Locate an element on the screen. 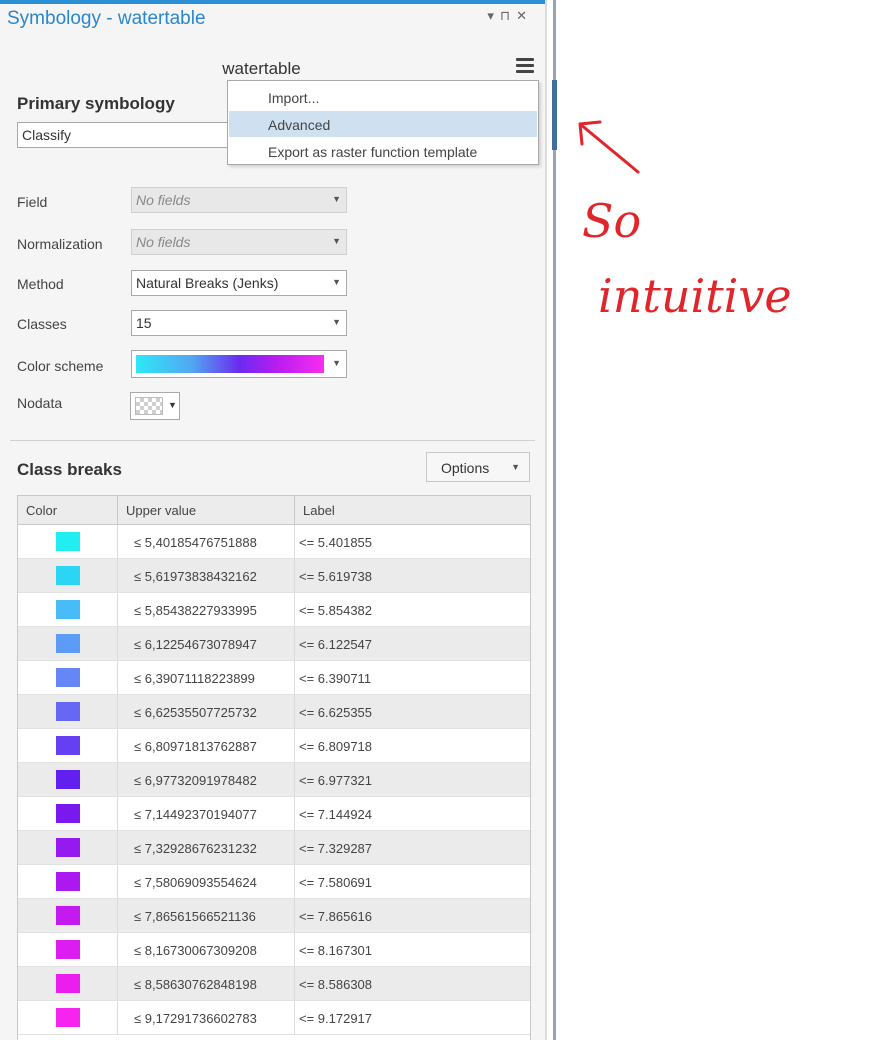  hamburger-menu-icon is located at coordinates (525, 66).